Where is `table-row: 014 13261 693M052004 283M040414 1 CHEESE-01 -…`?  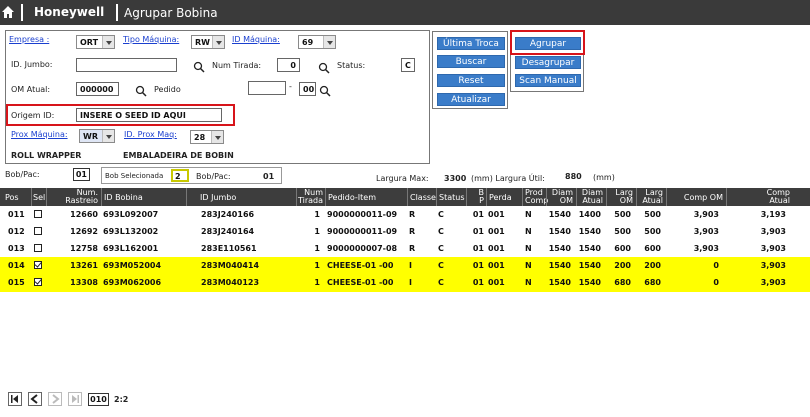 table-row: 014 13261 693M052004 283M040414 1 CHEESE-01 -… is located at coordinates (405, 266).